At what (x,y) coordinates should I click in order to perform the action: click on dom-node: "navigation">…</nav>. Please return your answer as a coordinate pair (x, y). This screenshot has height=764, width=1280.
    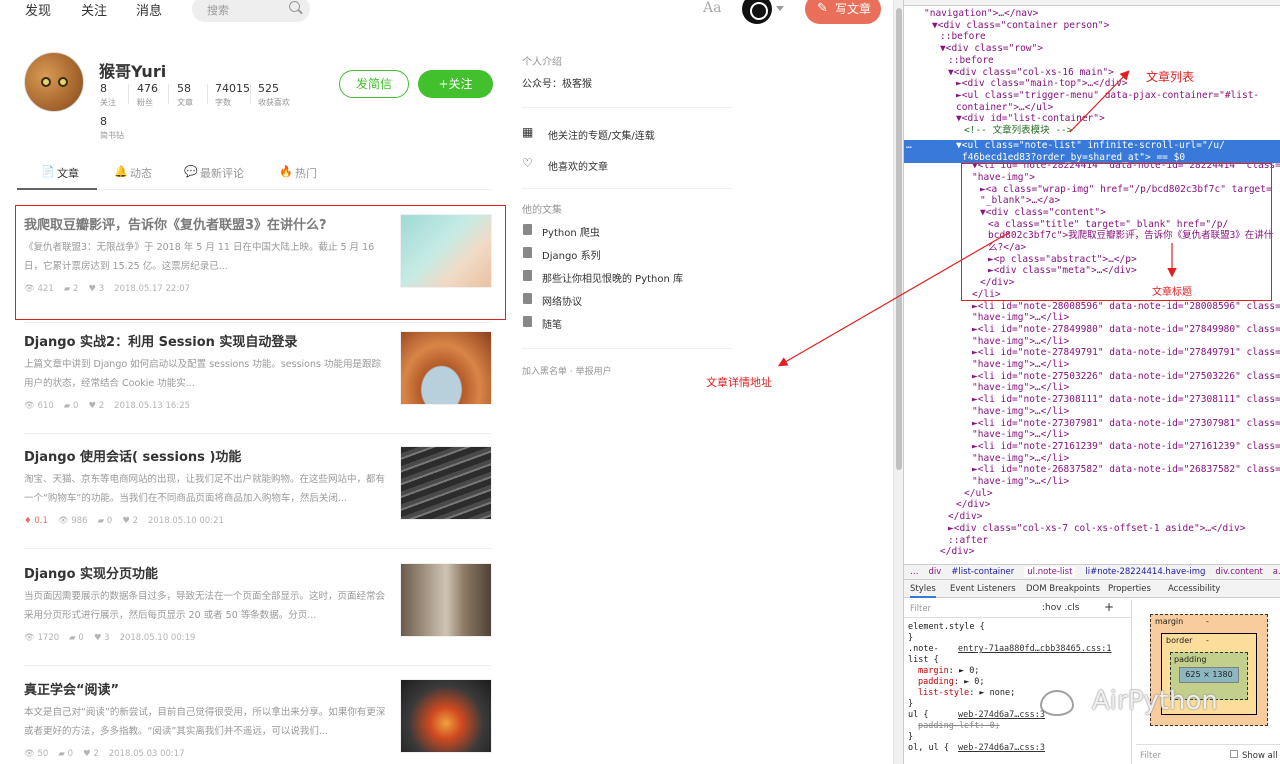
    Looking at the image, I should click on (981, 14).